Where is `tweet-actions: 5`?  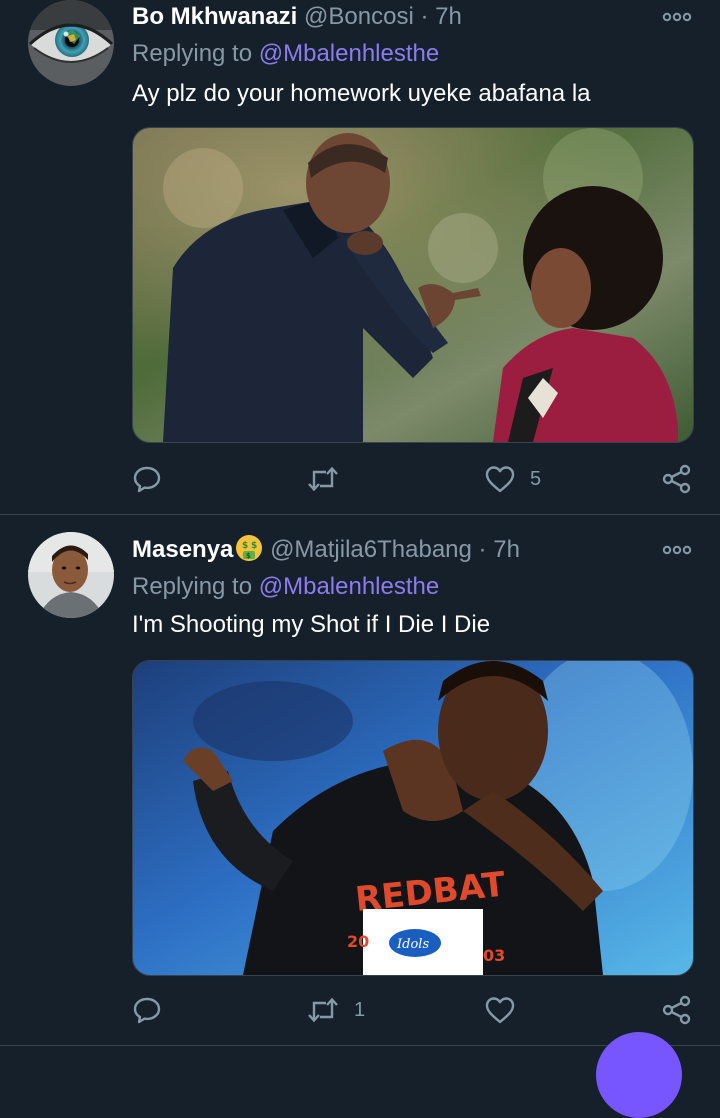 tweet-actions: 5 is located at coordinates (412, 479).